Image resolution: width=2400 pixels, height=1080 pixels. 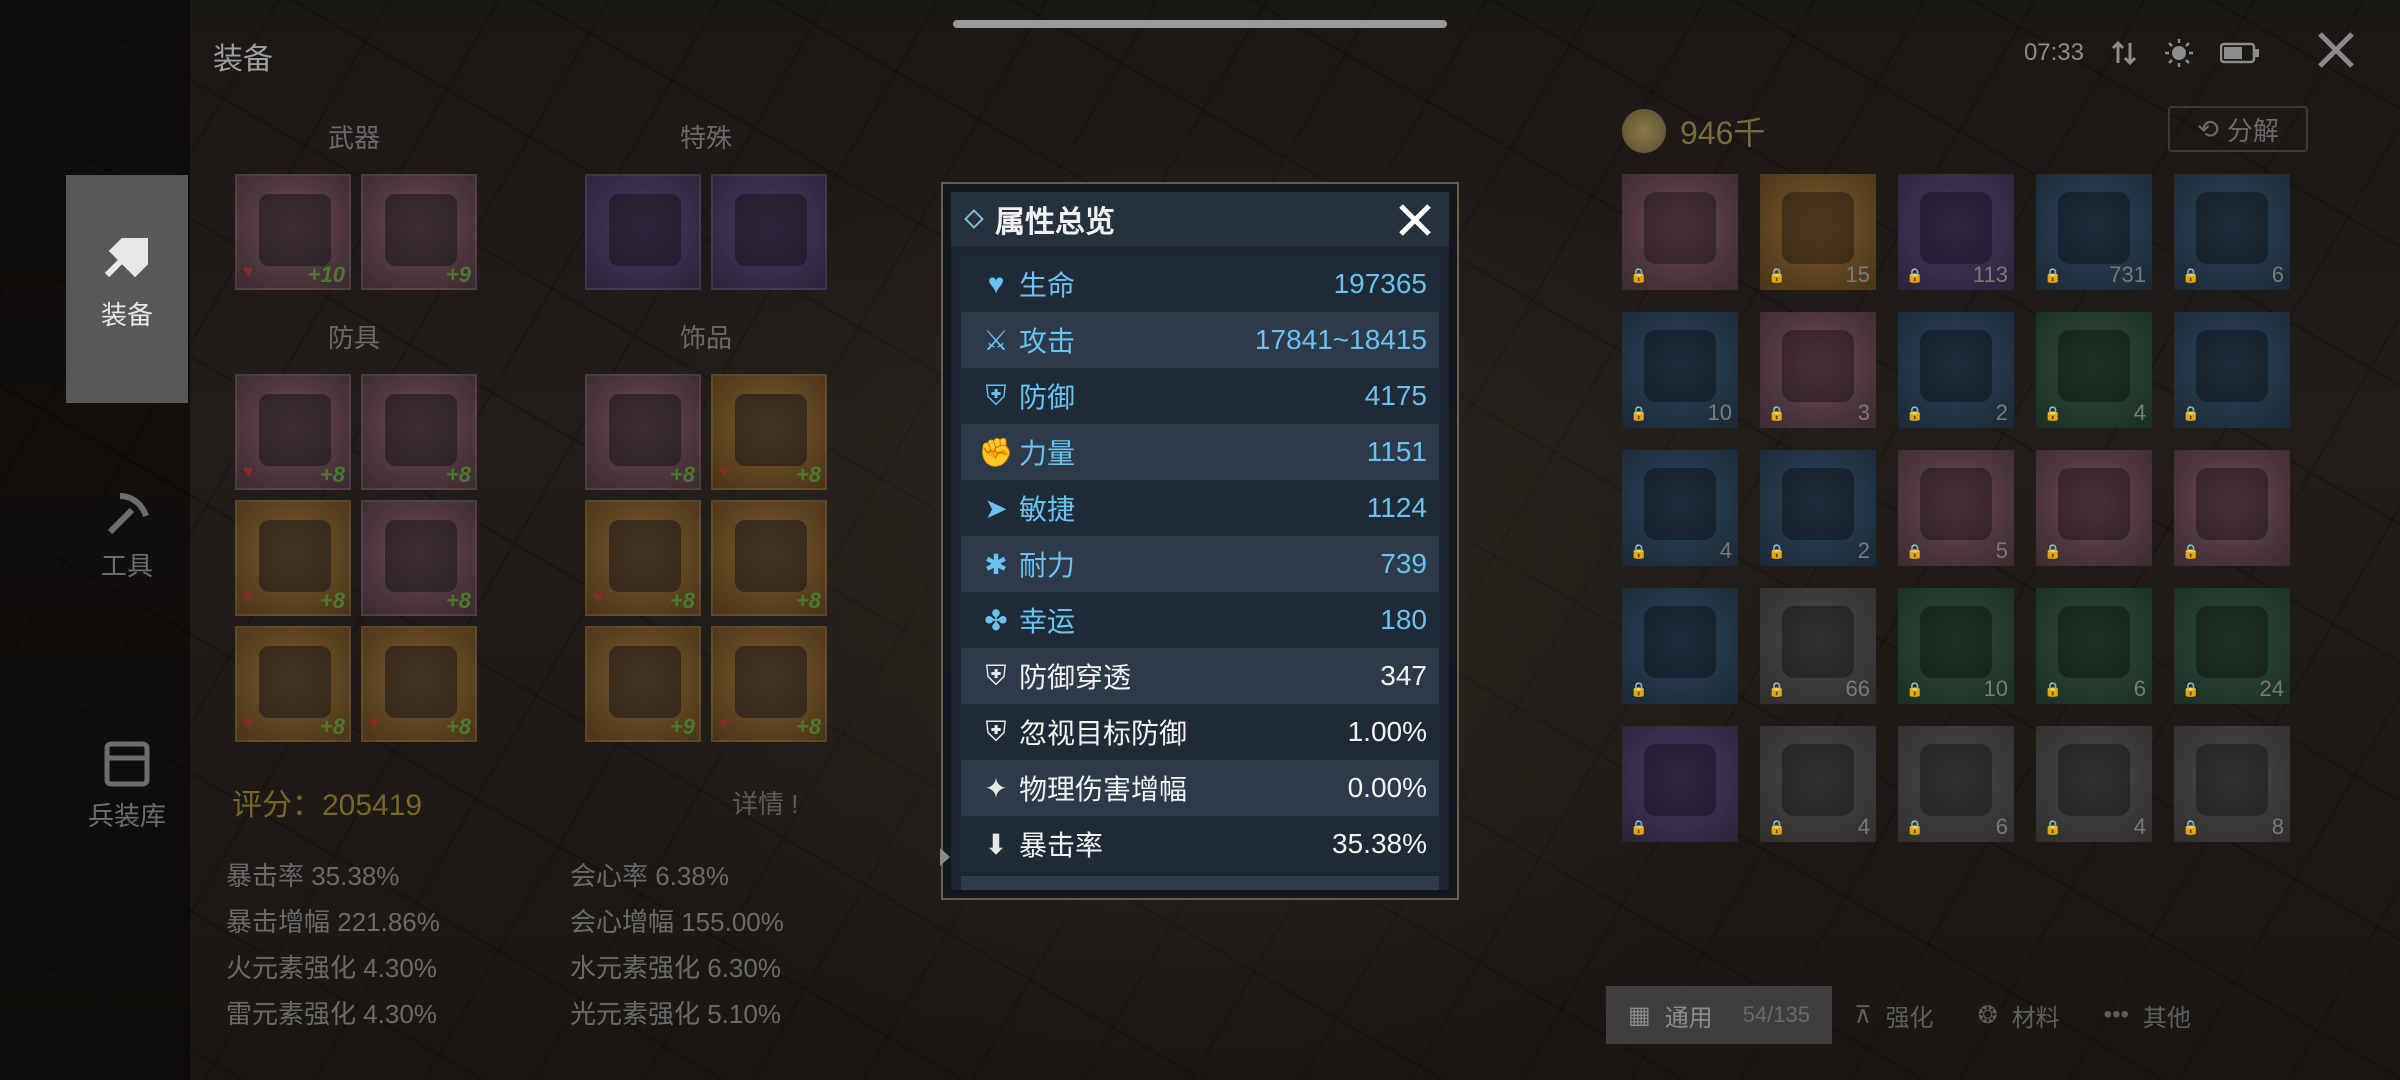 What do you see at coordinates (643, 684) in the screenshot?
I see `accessory-slot: +9` at bounding box center [643, 684].